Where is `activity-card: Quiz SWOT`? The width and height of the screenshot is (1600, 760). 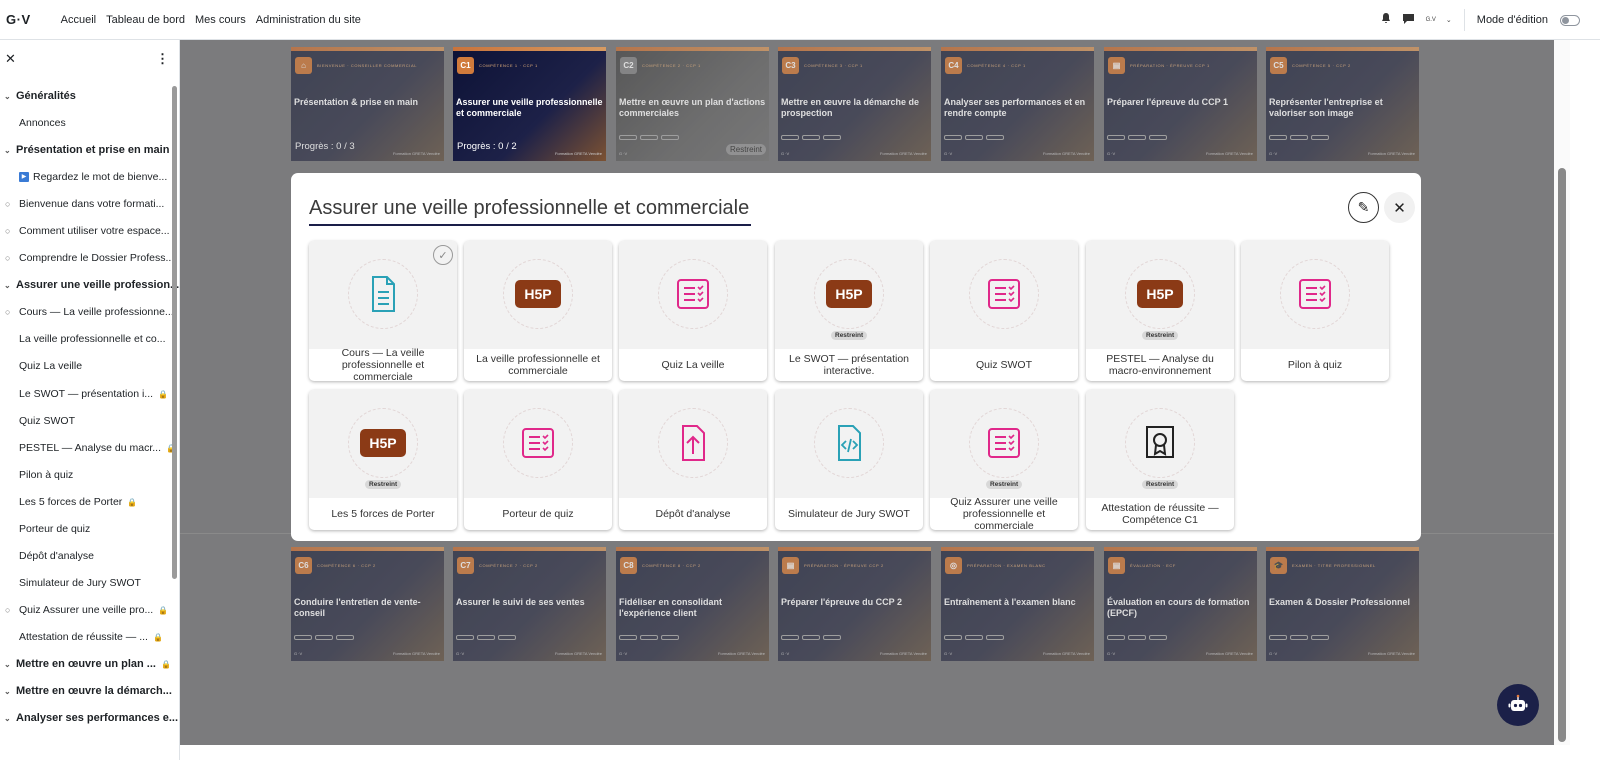
activity-card: Quiz SWOT is located at coordinates (1004, 311).